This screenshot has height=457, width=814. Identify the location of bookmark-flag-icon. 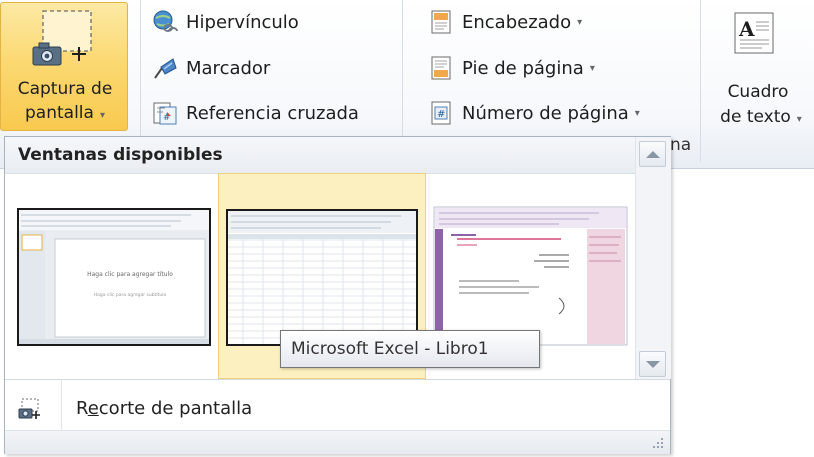
(165, 68).